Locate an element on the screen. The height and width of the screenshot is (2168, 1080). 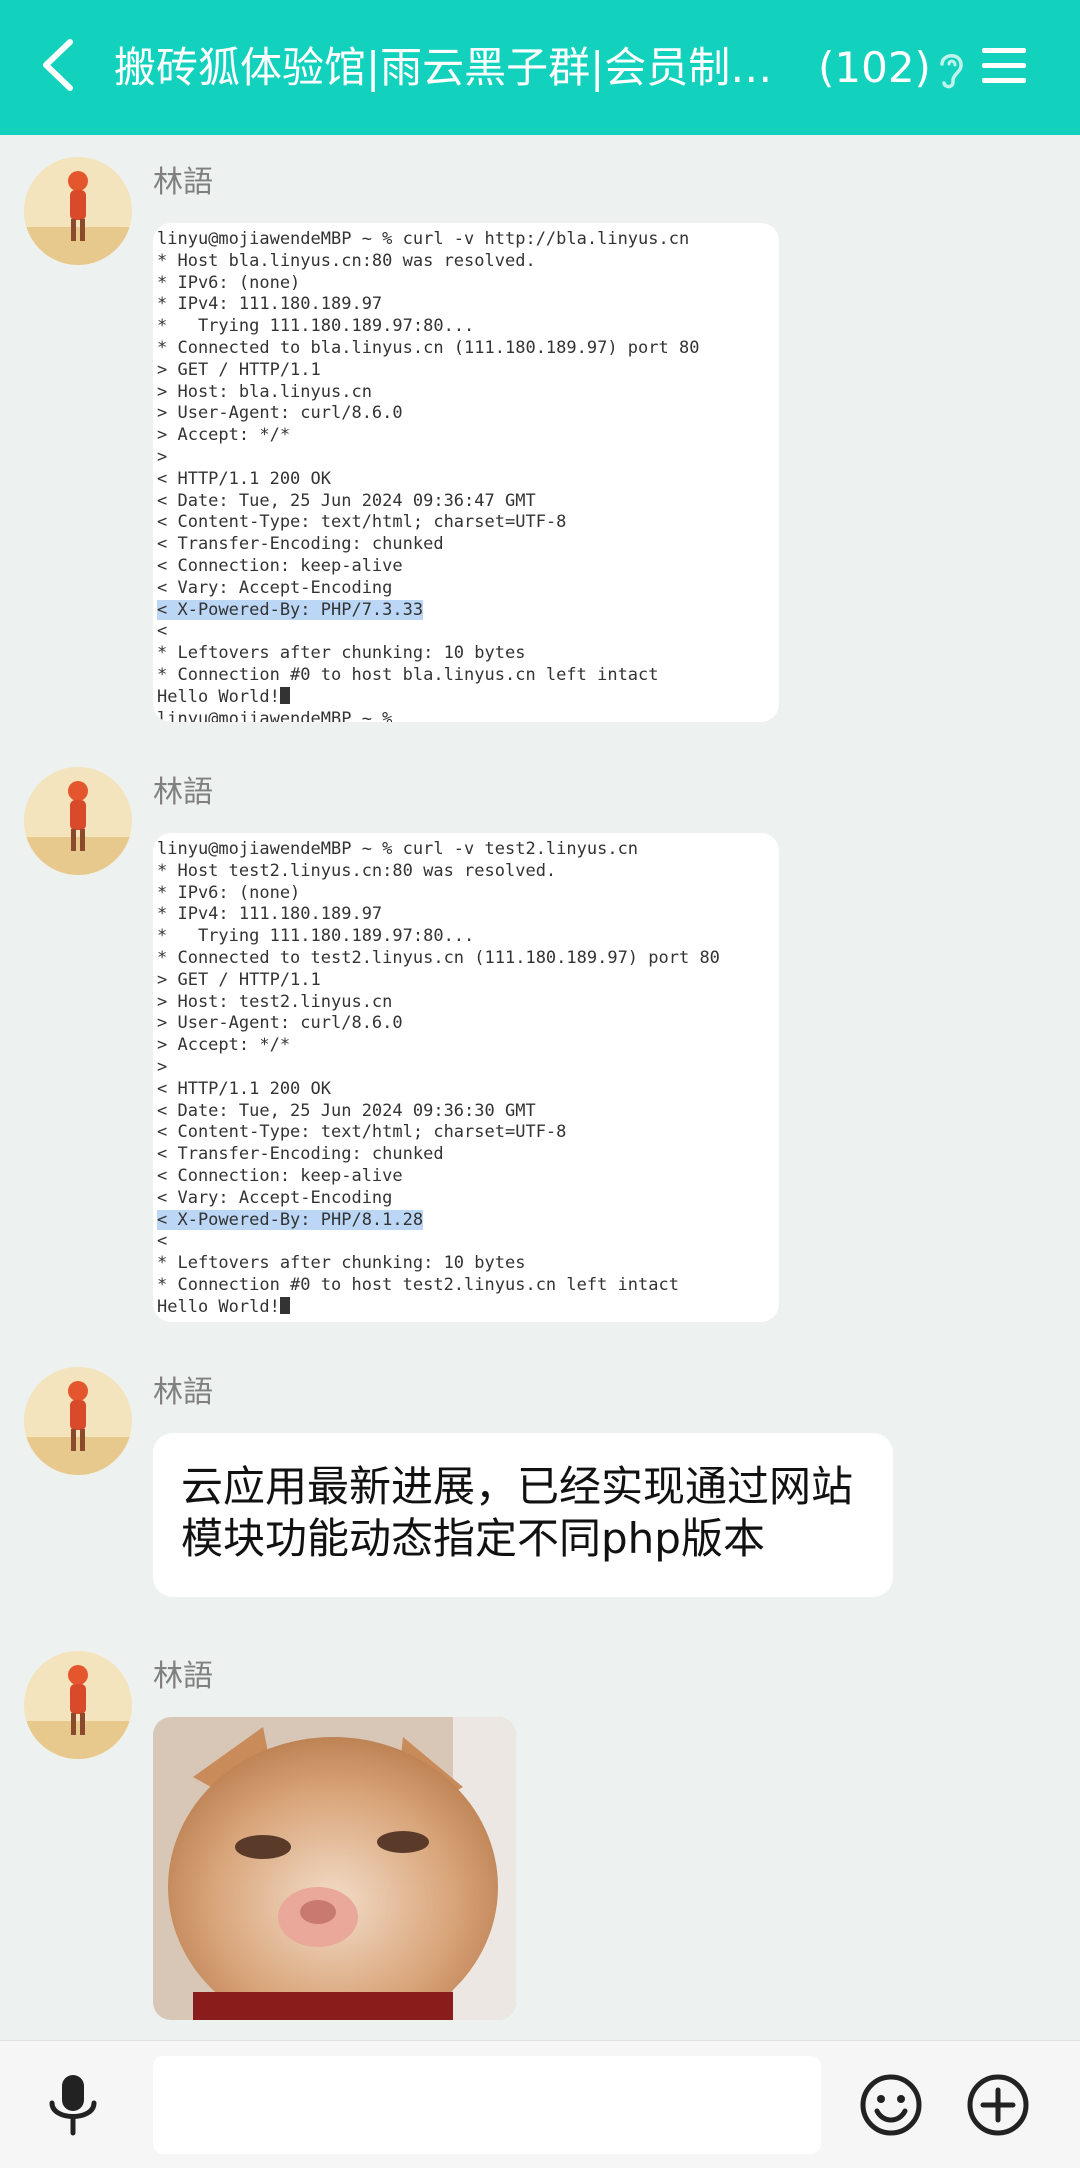
menu-button is located at coordinates (1004, 66).